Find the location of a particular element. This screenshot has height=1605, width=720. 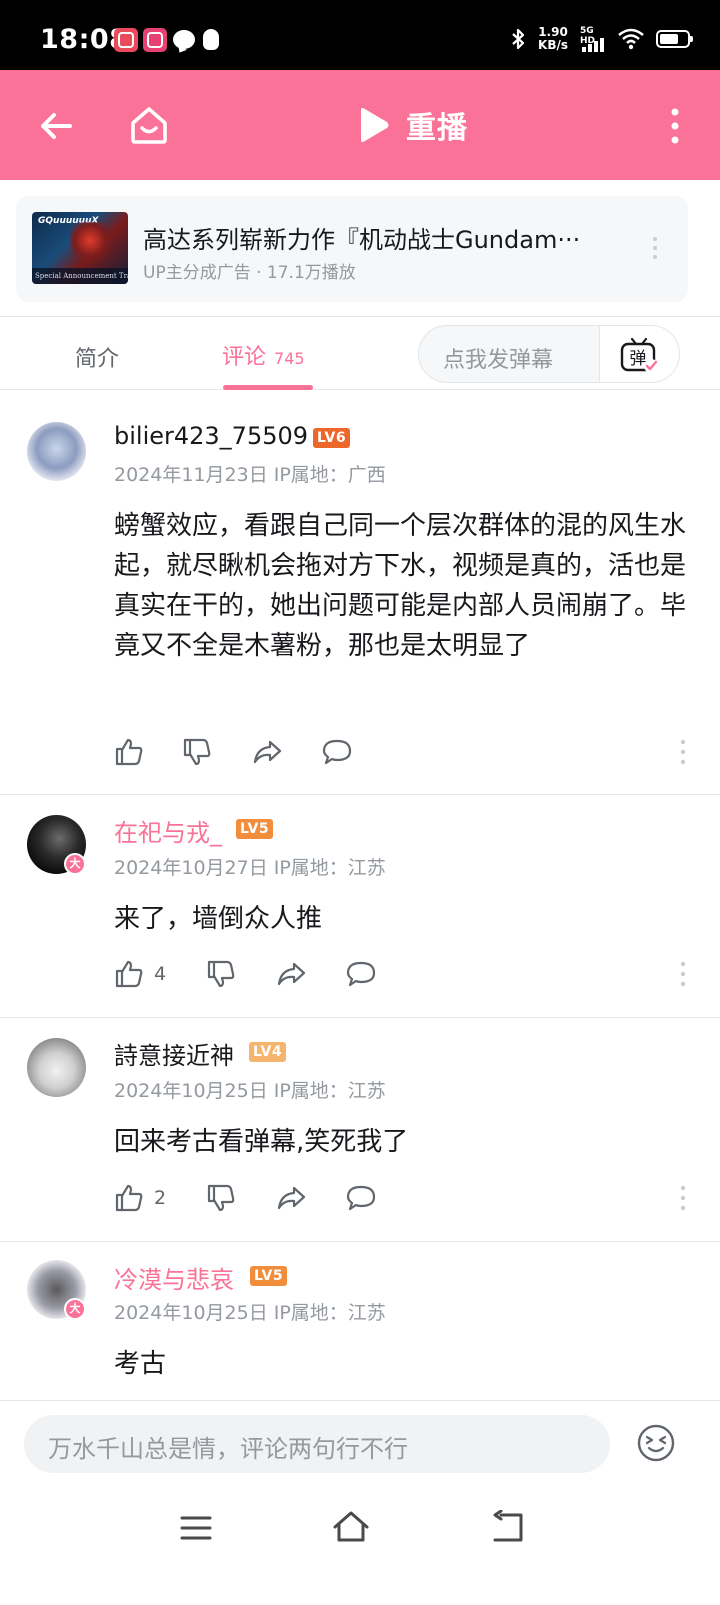

message-notification-icon is located at coordinates (184, 39).